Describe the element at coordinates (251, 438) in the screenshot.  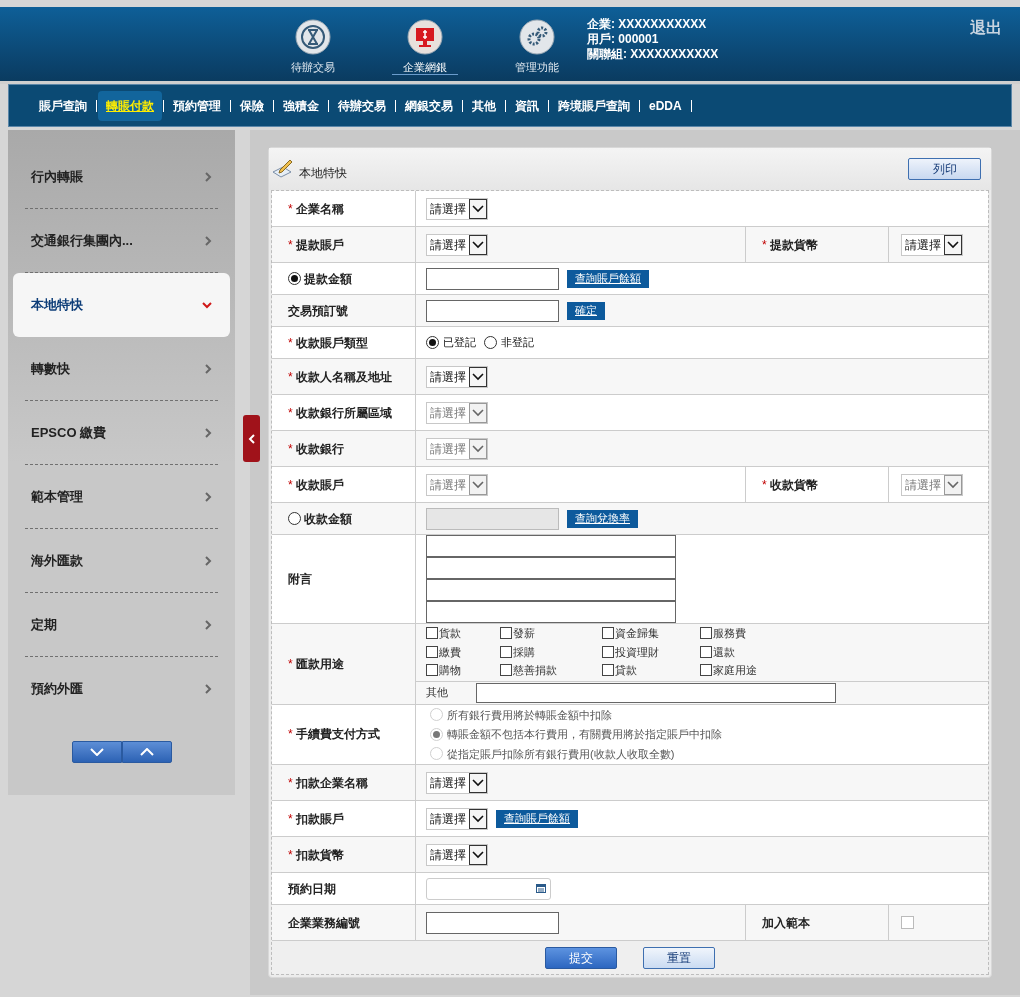
I see `collapse-sidebar-tab` at that location.